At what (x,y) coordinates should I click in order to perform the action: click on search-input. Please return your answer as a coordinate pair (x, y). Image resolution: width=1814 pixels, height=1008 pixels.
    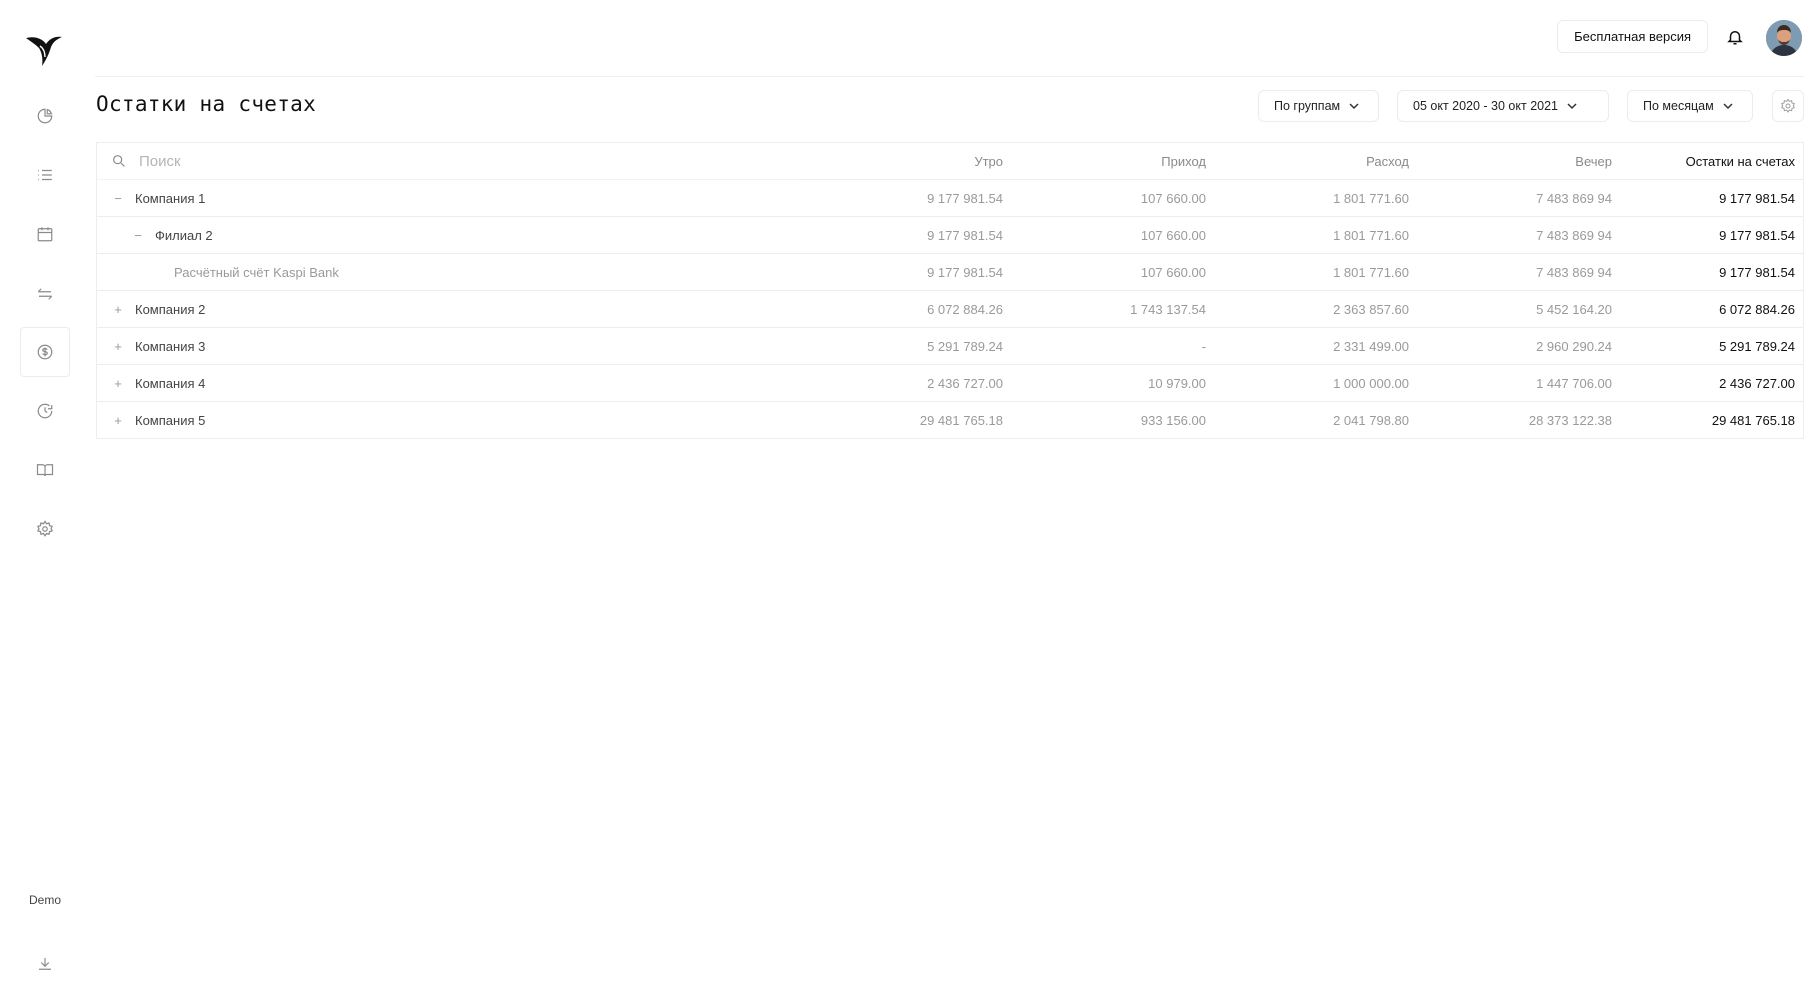
    Looking at the image, I should click on (439, 161).